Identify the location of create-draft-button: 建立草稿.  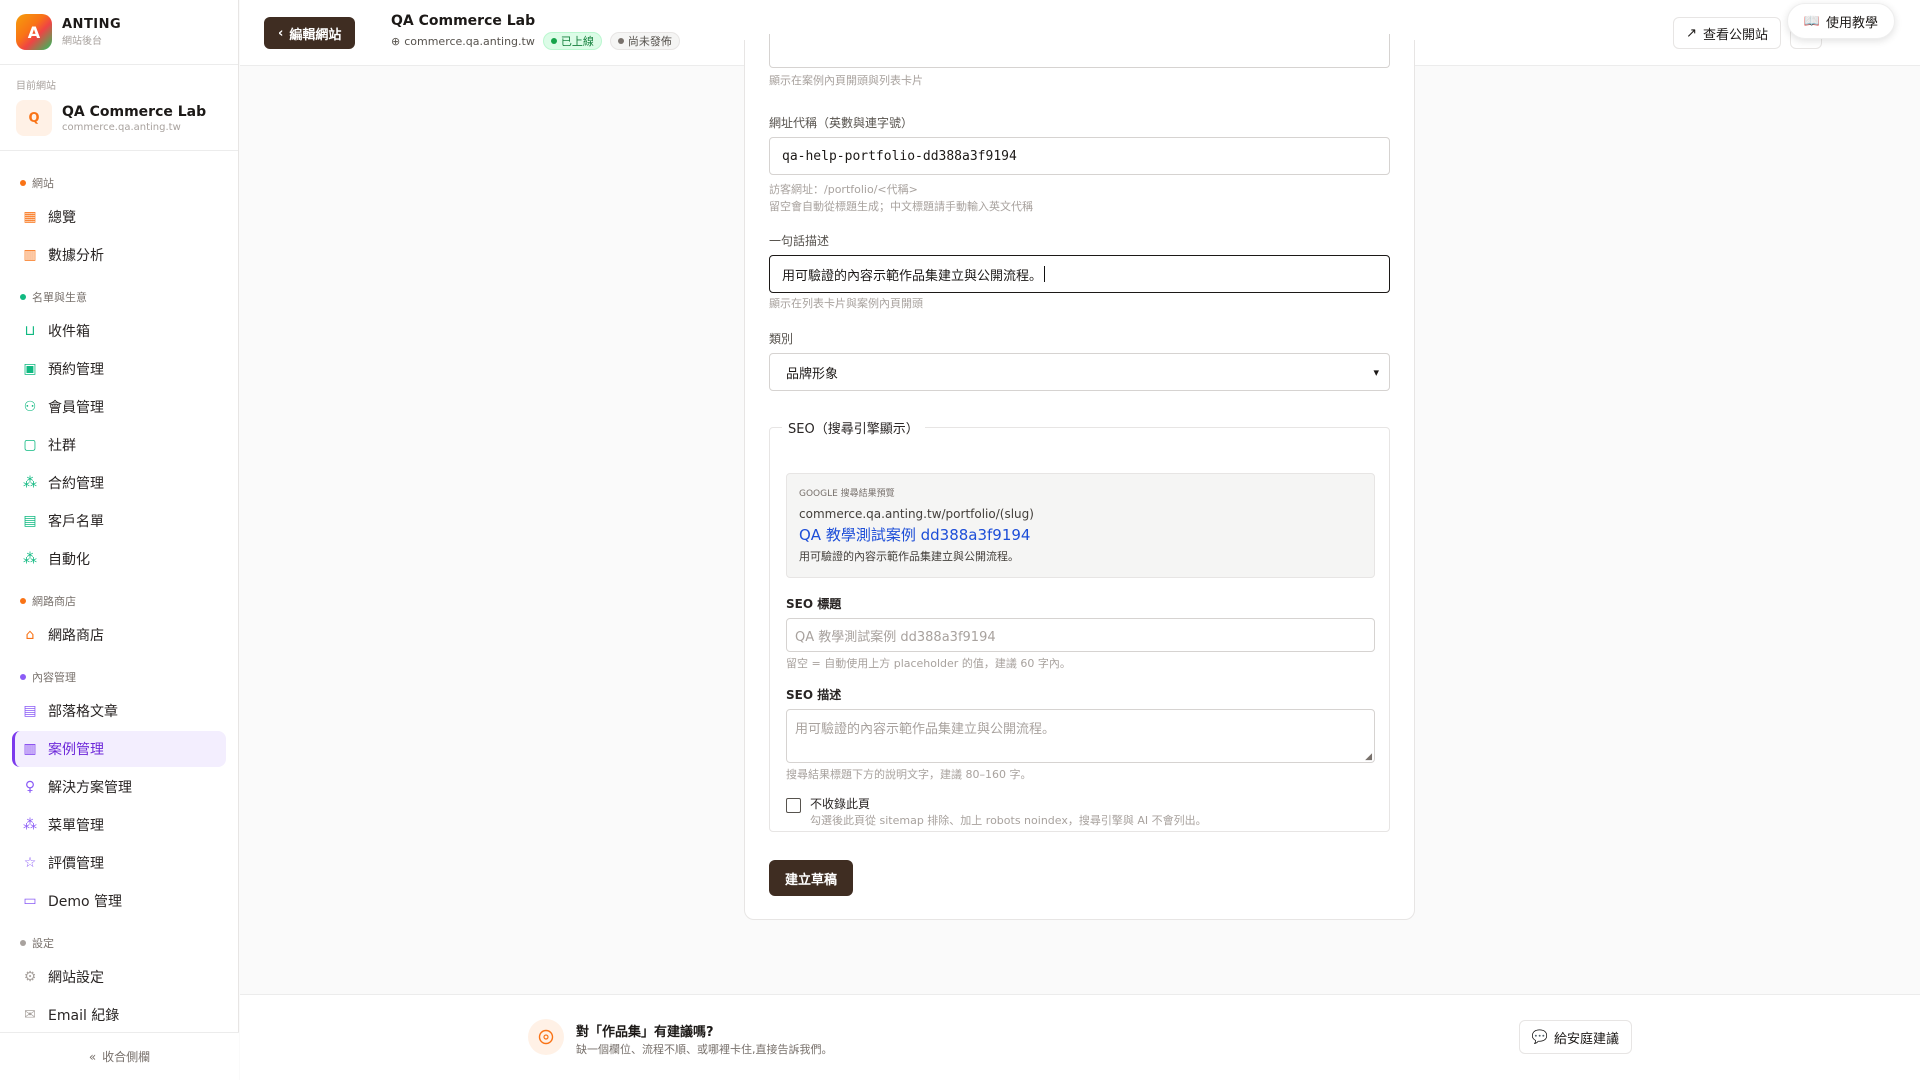
(811, 878).